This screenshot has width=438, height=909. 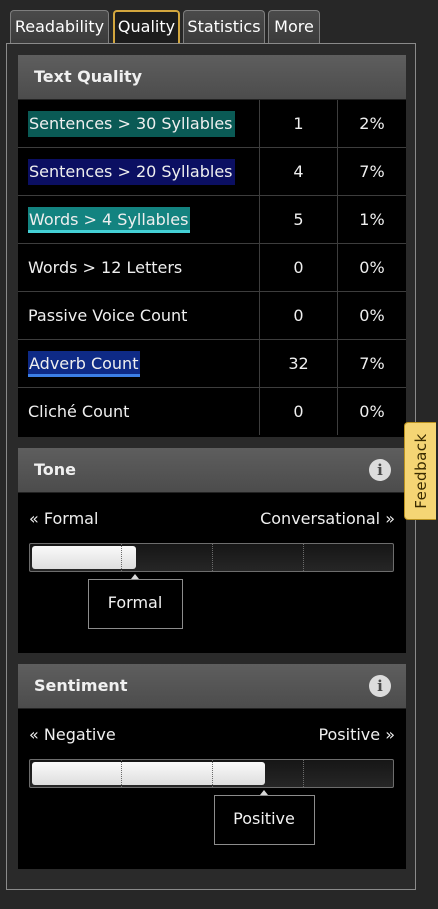 What do you see at coordinates (212, 686) in the screenshot?
I see `sentiment-header: Sentiment i` at bounding box center [212, 686].